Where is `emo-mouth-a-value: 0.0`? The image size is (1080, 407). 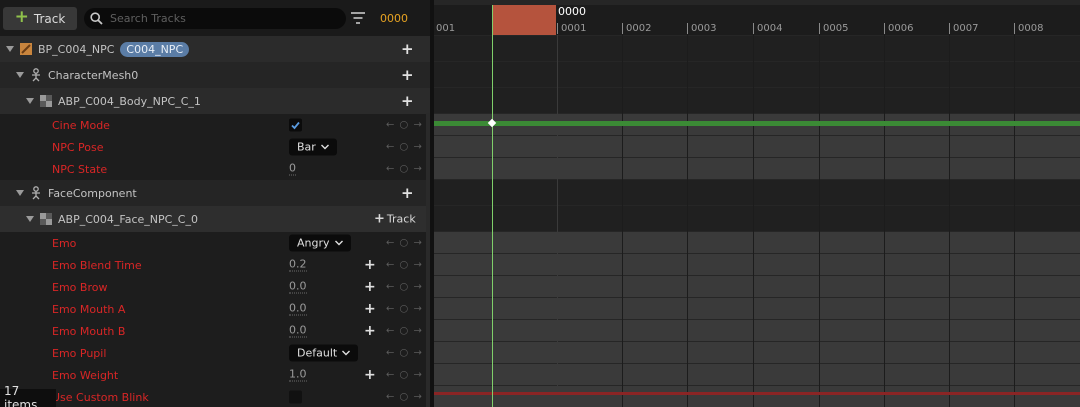 emo-mouth-a-value: 0.0 is located at coordinates (298, 309).